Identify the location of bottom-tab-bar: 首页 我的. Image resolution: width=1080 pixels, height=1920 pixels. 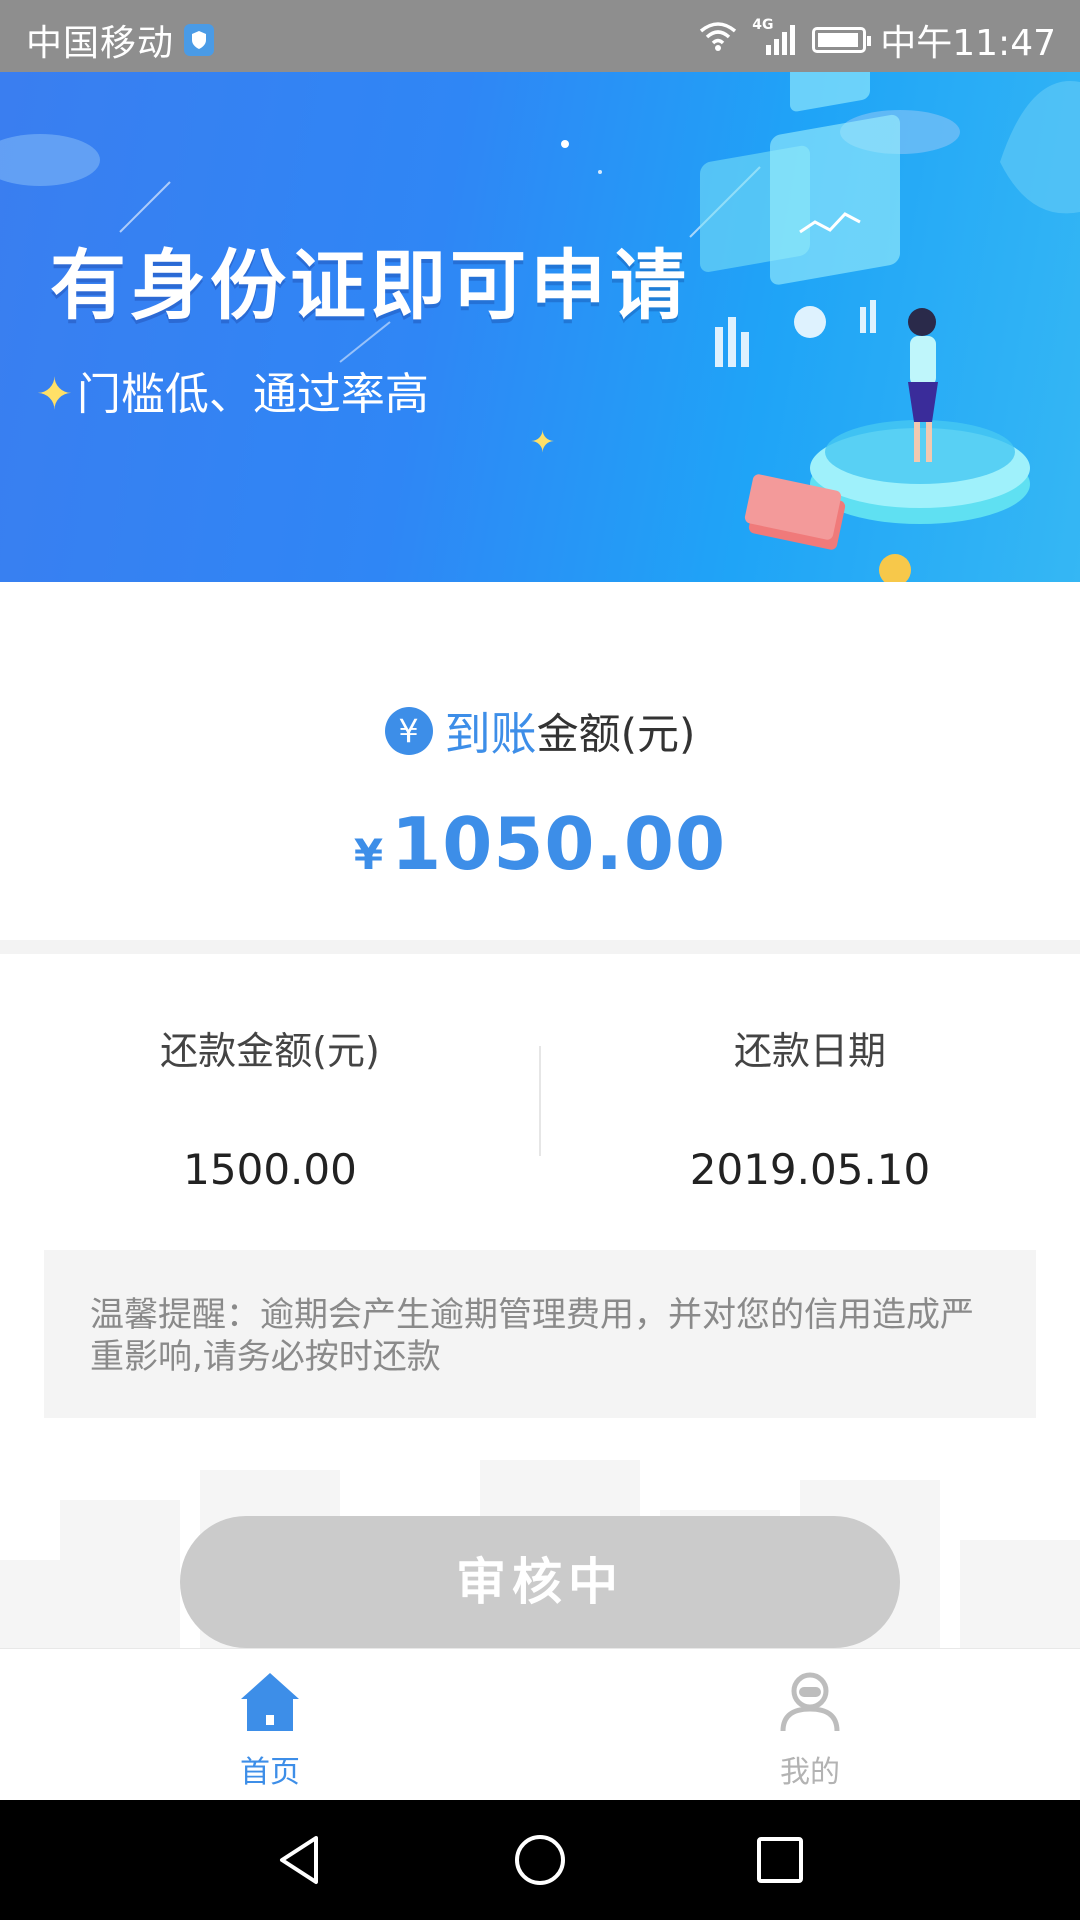
(540, 1724).